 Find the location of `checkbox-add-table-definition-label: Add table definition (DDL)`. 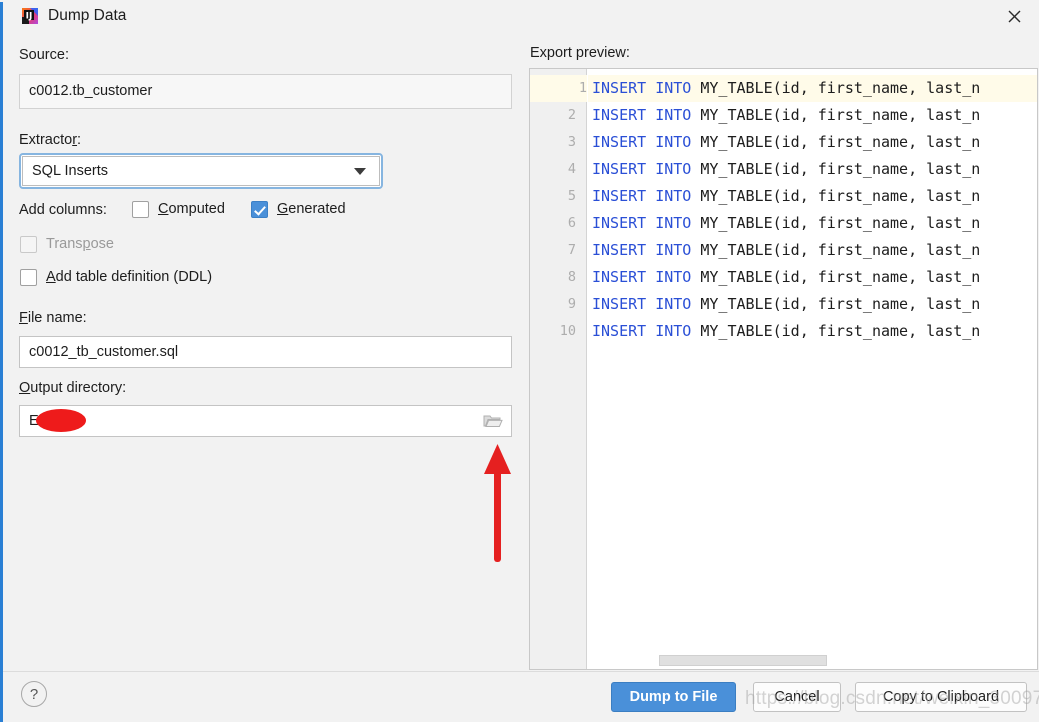

checkbox-add-table-definition-label: Add table definition (DDL) is located at coordinates (129, 277).